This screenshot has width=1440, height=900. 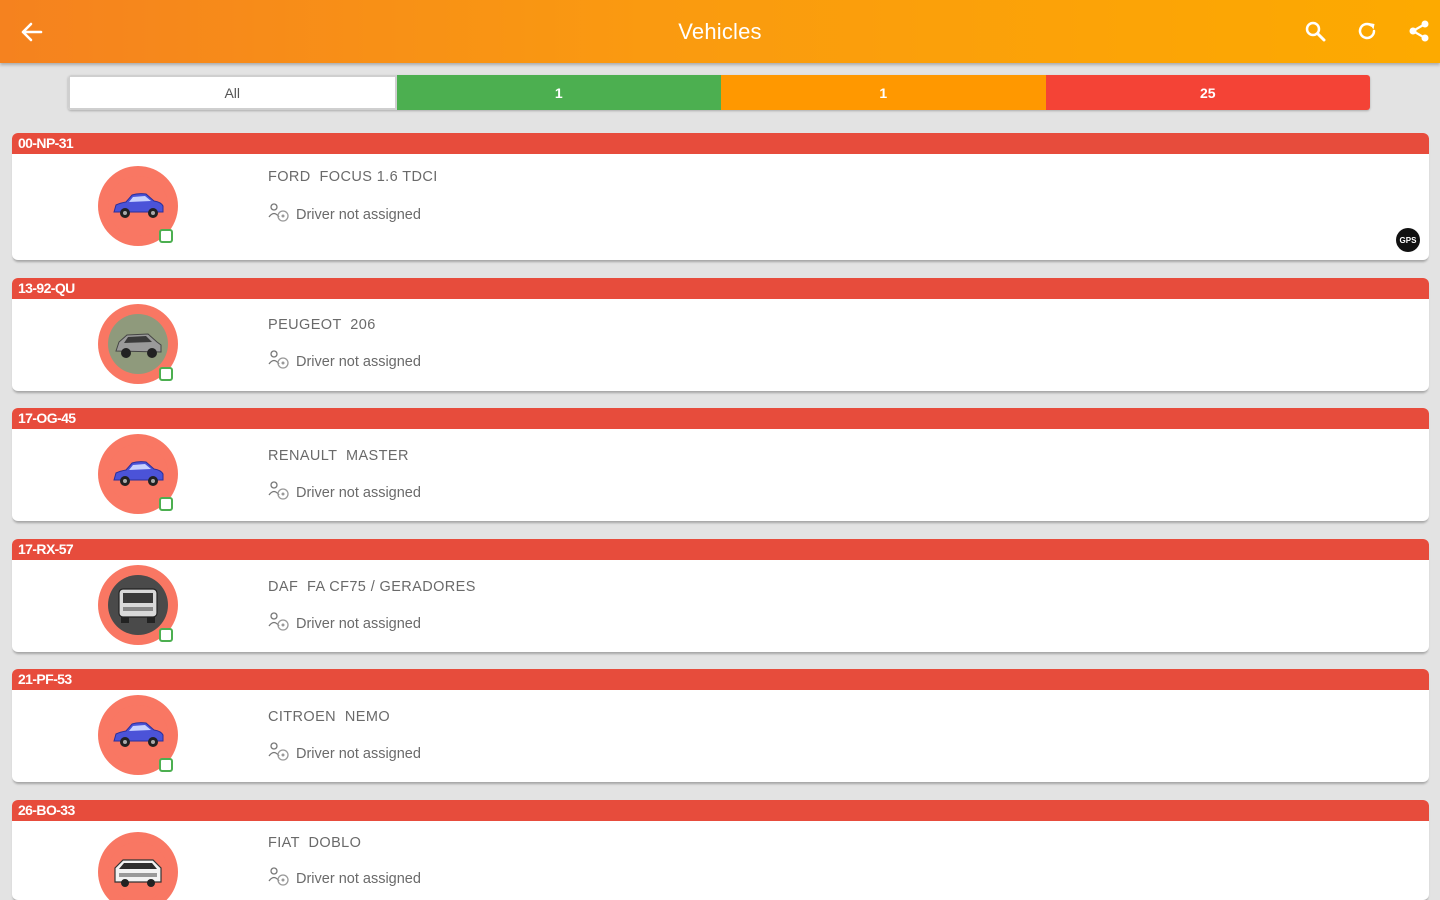 What do you see at coordinates (1367, 31) in the screenshot?
I see `refresh-icon` at bounding box center [1367, 31].